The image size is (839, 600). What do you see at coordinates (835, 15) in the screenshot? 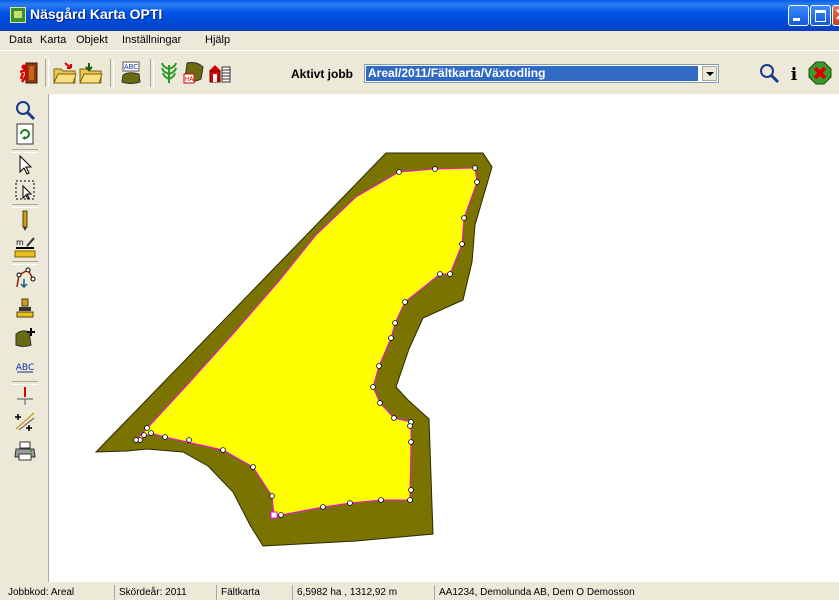
I see `close-button` at bounding box center [835, 15].